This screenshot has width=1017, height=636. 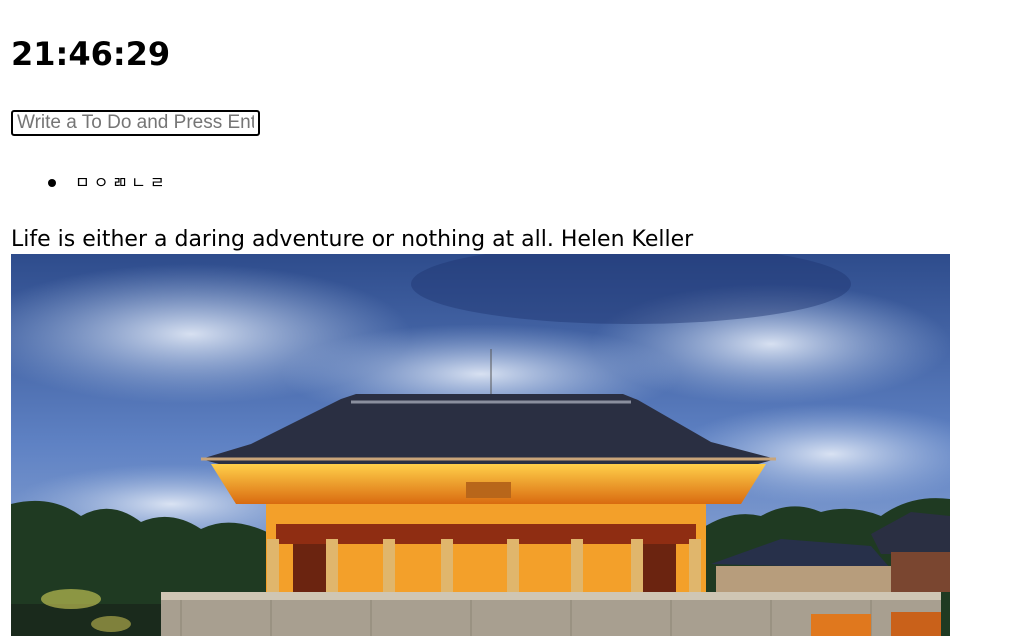 I want to click on bullet-icon, so click(x=52, y=183).